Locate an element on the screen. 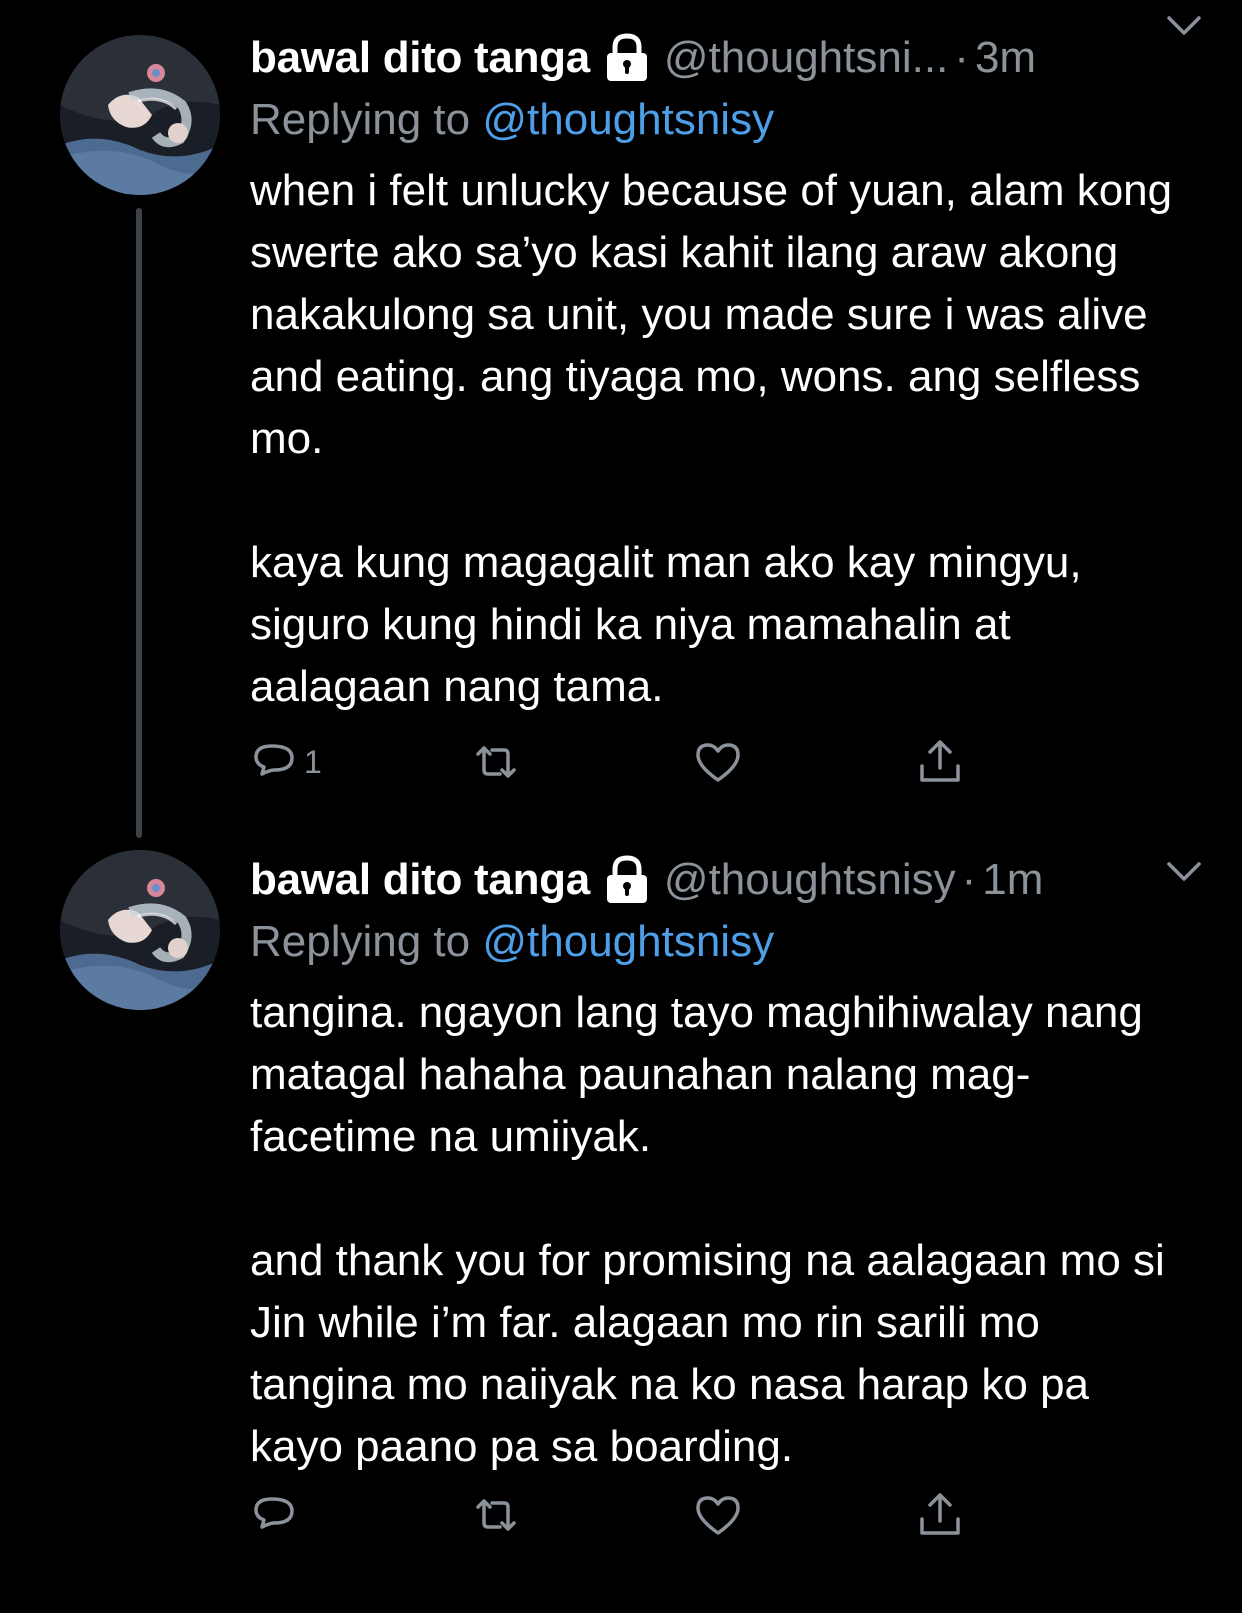 This screenshot has width=1242, height=1613. reply-button is located at coordinates (361, 1515).